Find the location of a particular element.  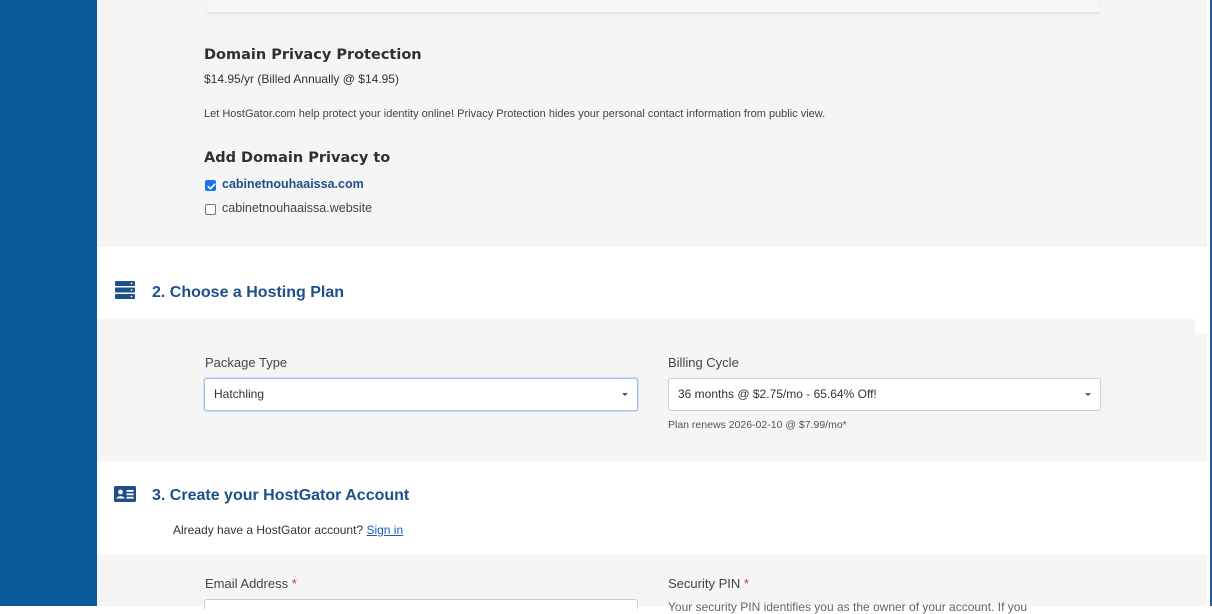

domain-checkbox-website is located at coordinates (210, 209).